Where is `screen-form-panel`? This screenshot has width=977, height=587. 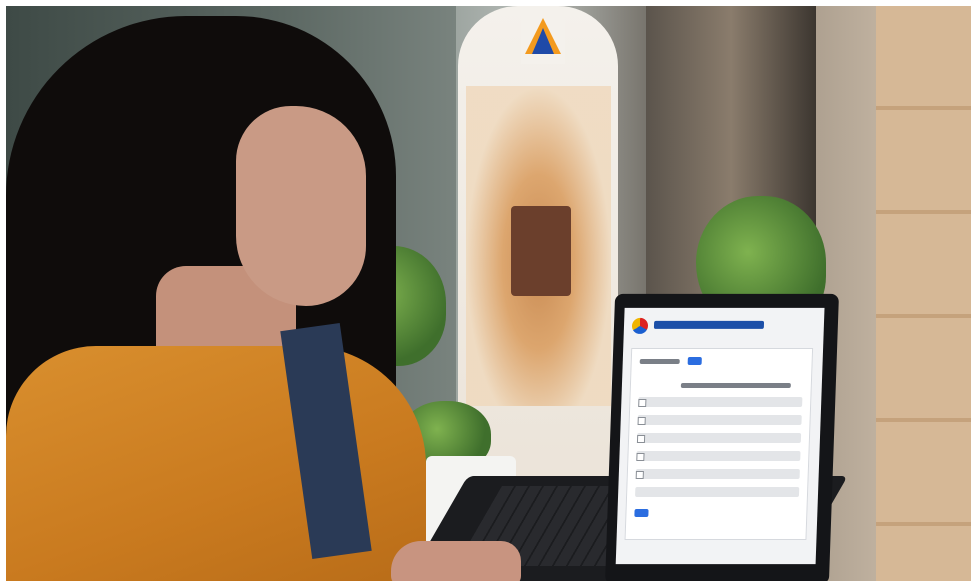
screen-form-panel is located at coordinates (719, 444).